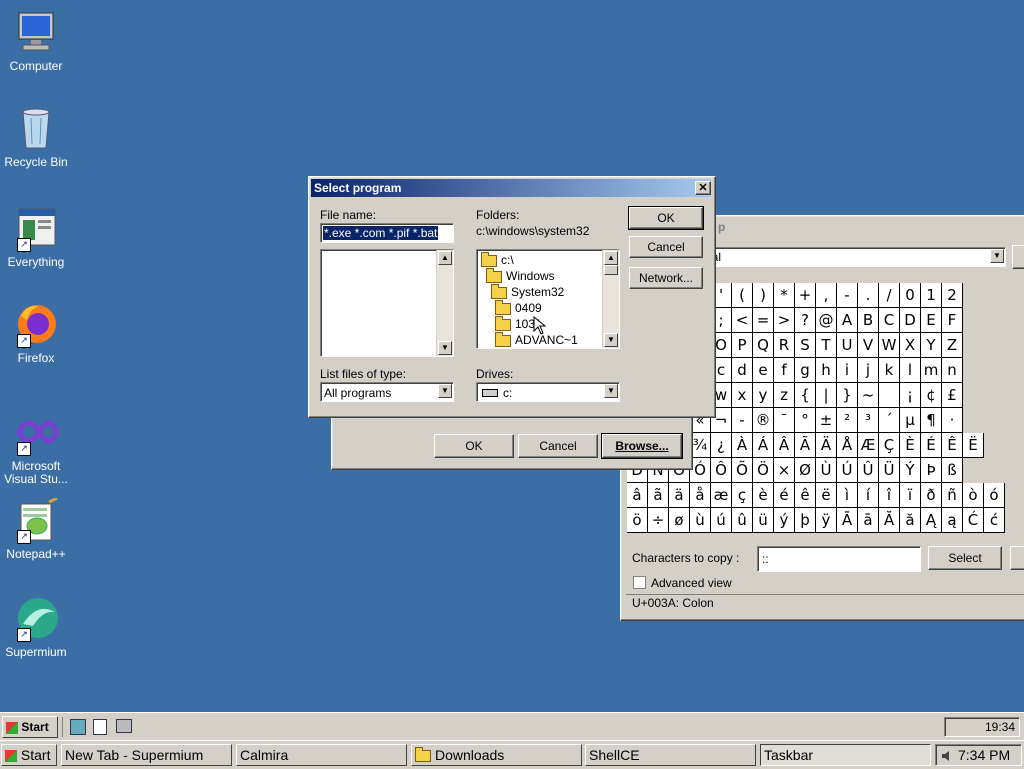 The width and height of the screenshot is (1024, 769). I want to click on character-cell: z, so click(784, 395).